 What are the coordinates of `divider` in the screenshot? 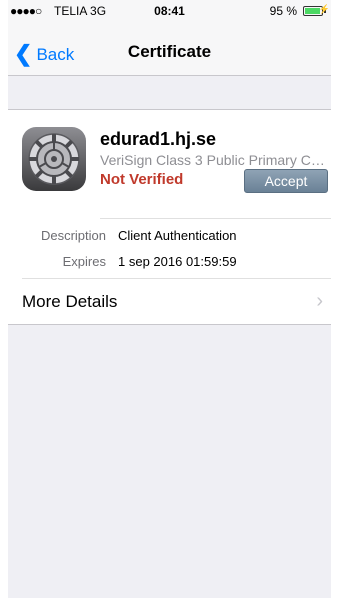 It's located at (215, 218).